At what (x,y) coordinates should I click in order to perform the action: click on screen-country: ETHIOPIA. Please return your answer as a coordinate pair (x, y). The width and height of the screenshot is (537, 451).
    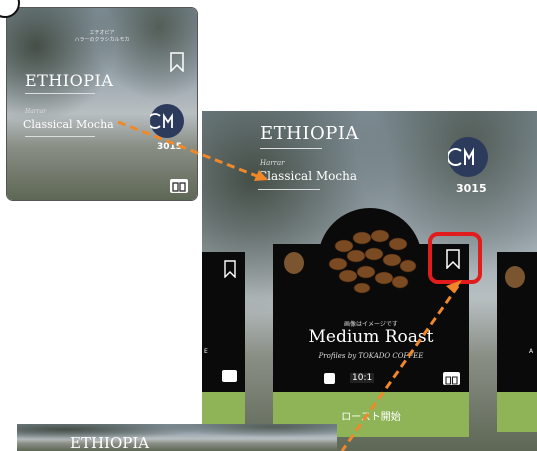
    Looking at the image, I should click on (309, 133).